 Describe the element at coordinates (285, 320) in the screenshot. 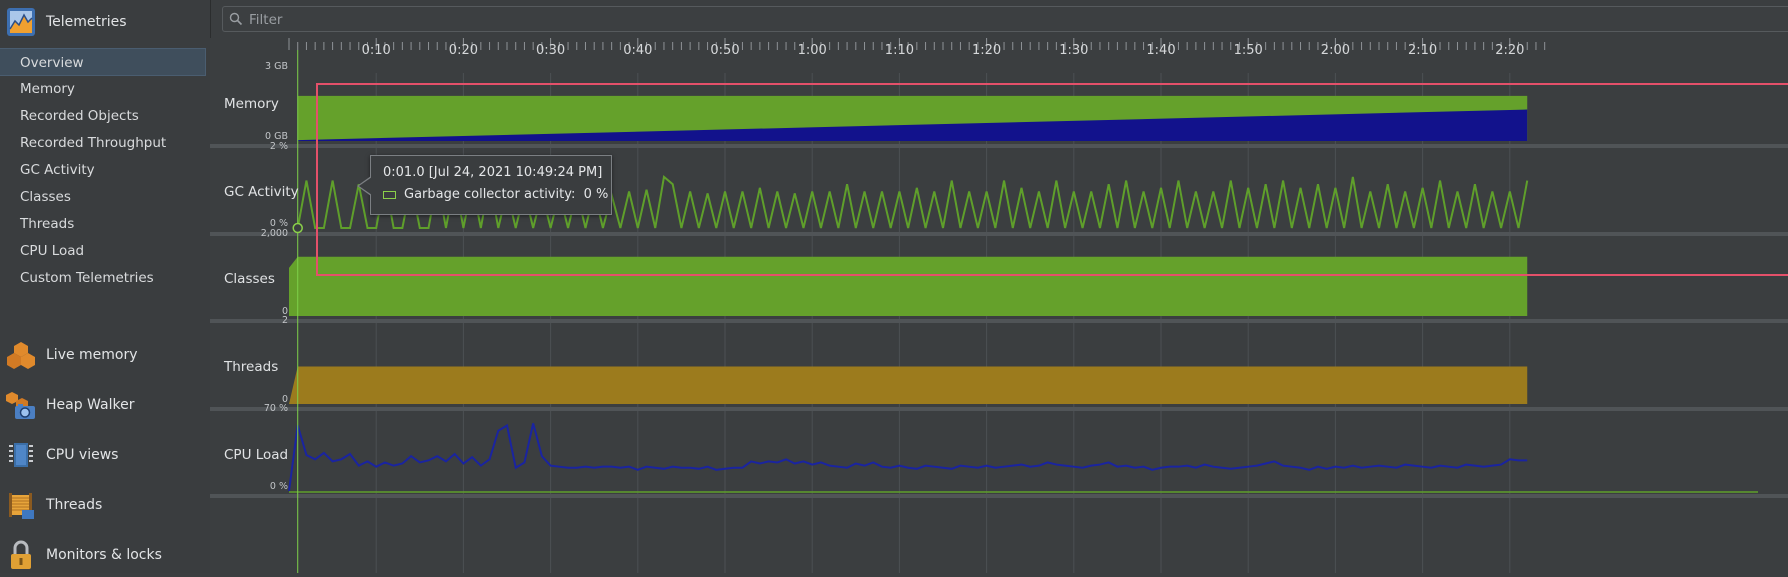

I see `y-axis-max-label: 2` at that location.